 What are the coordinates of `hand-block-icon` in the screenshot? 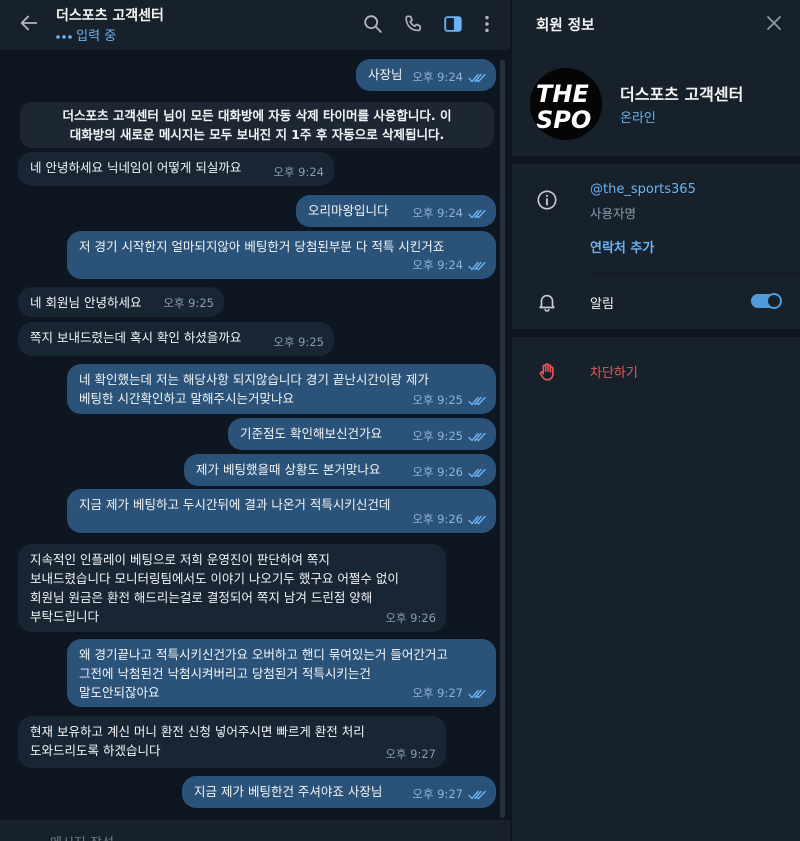 It's located at (546, 372).